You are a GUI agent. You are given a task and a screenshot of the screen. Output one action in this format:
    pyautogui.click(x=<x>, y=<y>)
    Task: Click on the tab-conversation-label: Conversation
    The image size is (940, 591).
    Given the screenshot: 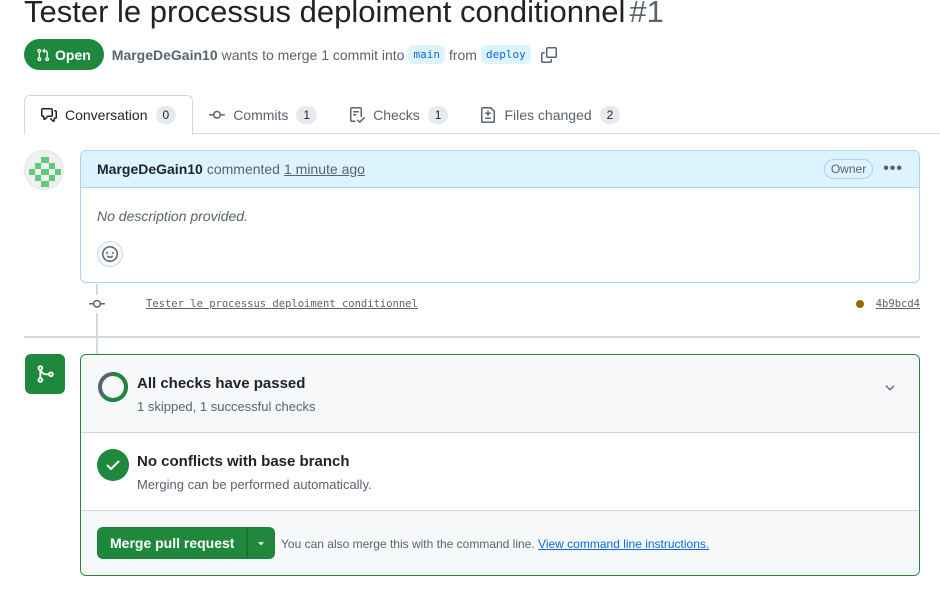 What is the action you would take?
    pyautogui.click(x=106, y=115)
    